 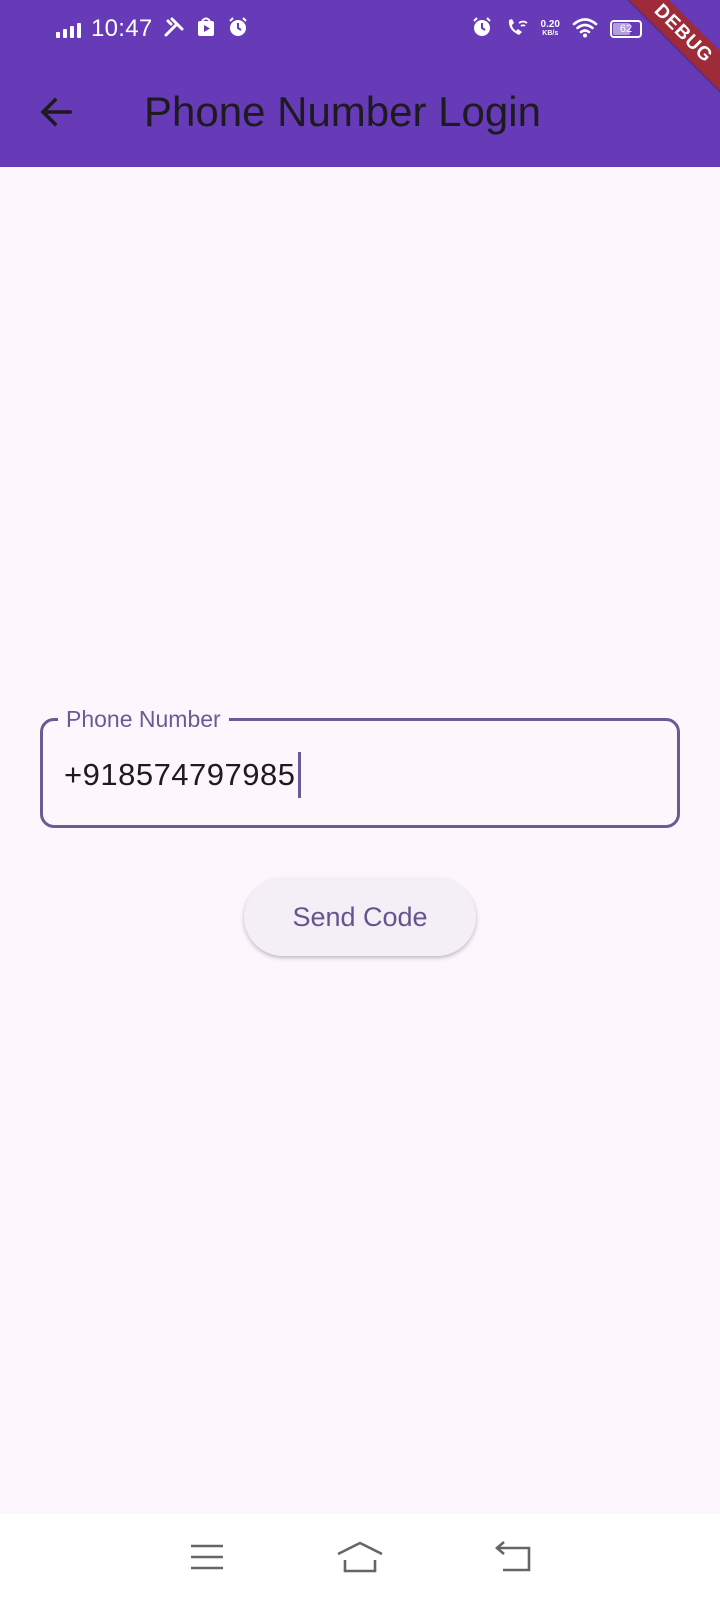 I want to click on send-code-button: Send Code, so click(x=360, y=917).